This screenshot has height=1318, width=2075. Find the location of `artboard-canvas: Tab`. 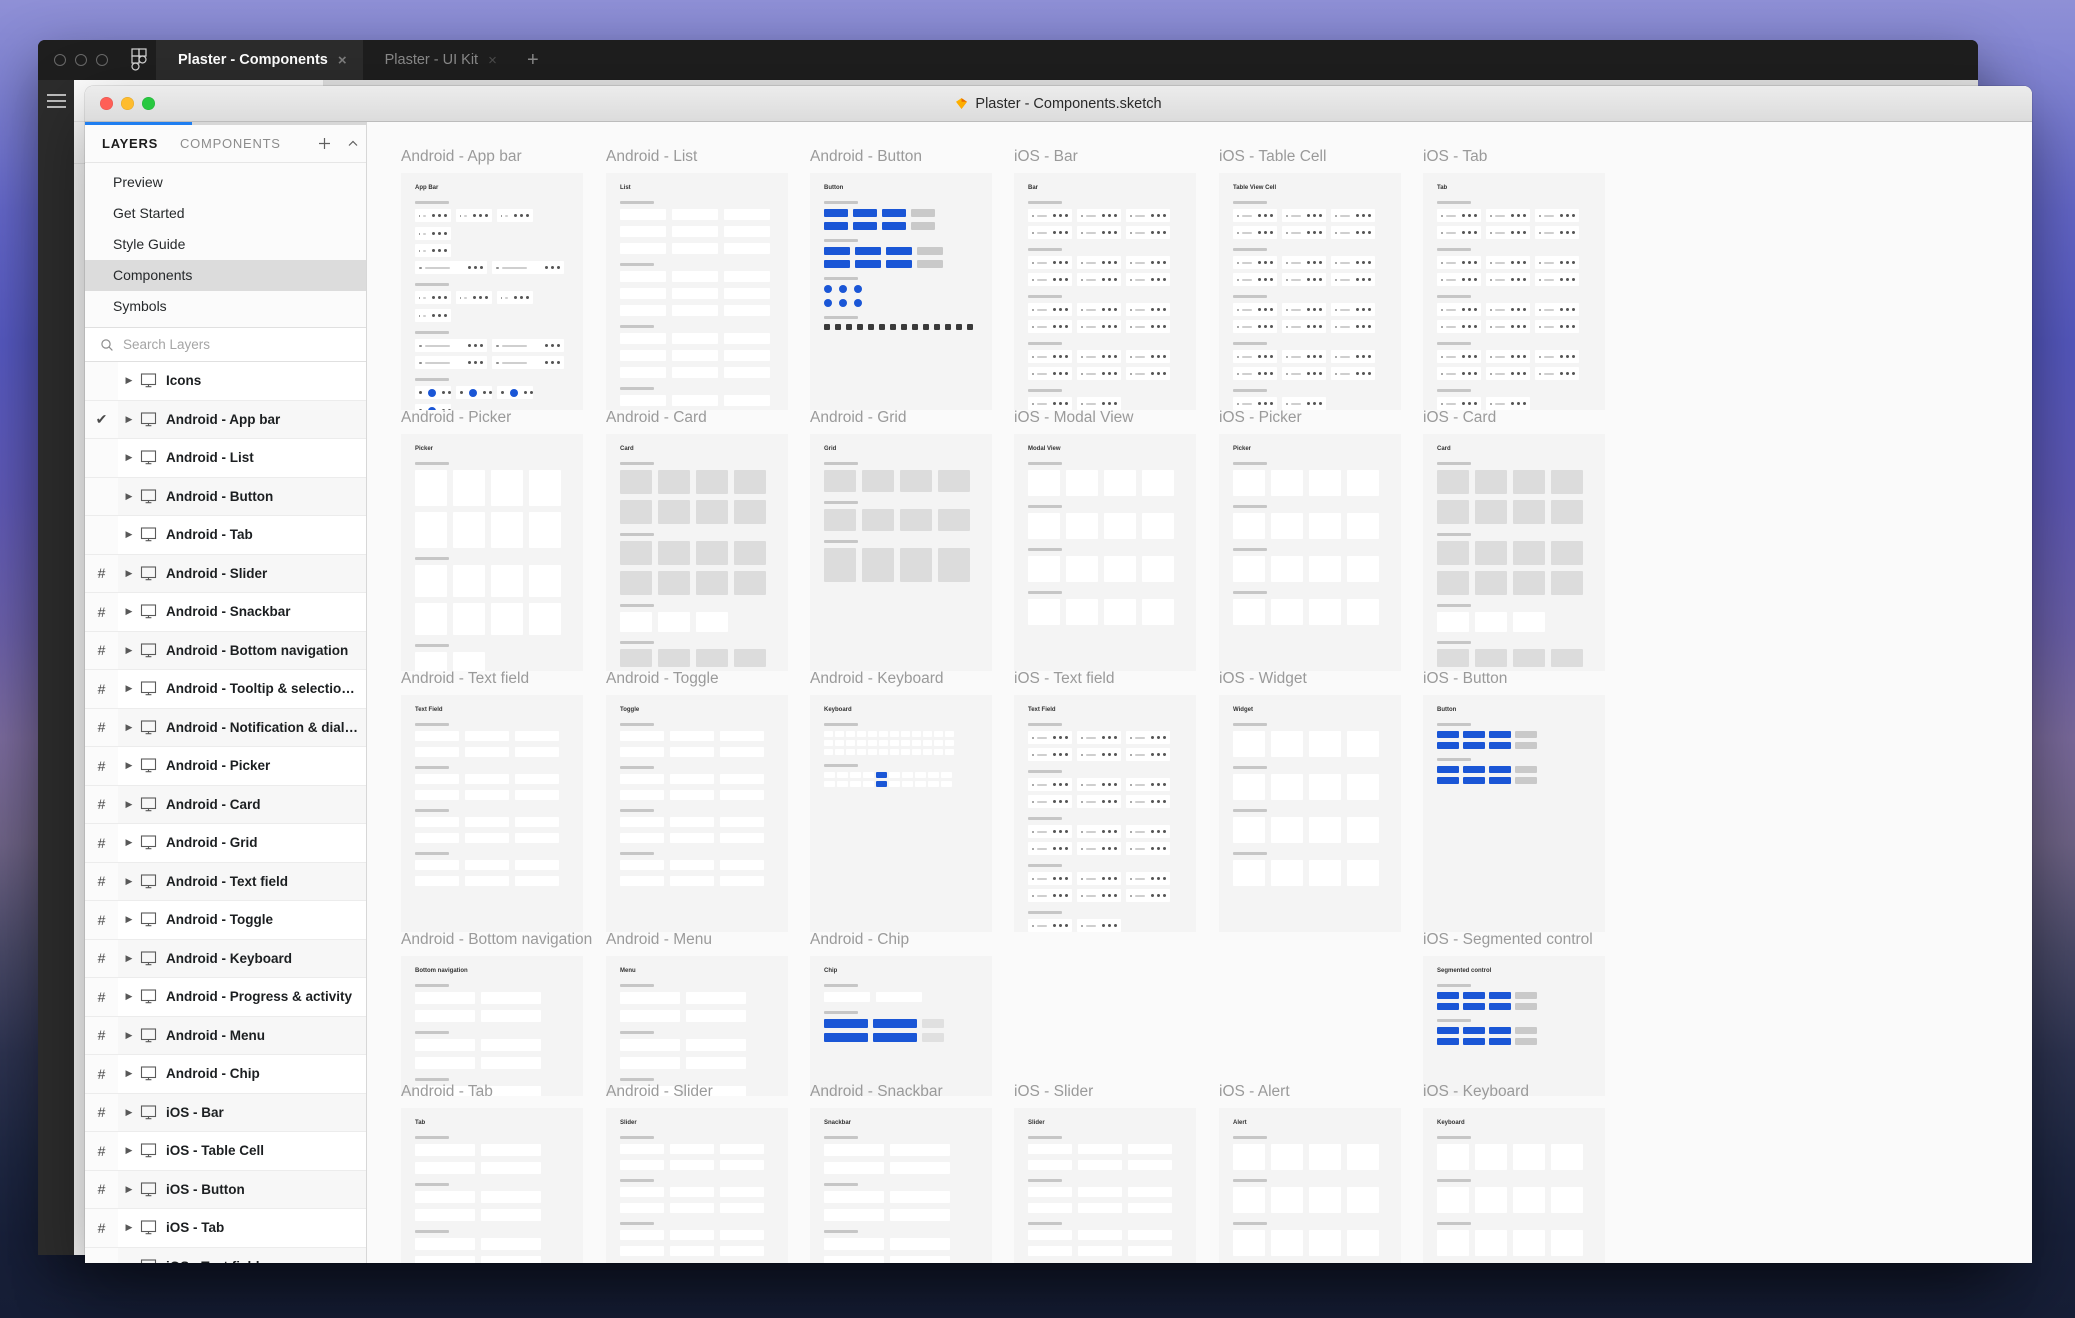

artboard-canvas: Tab is located at coordinates (492, 1185).